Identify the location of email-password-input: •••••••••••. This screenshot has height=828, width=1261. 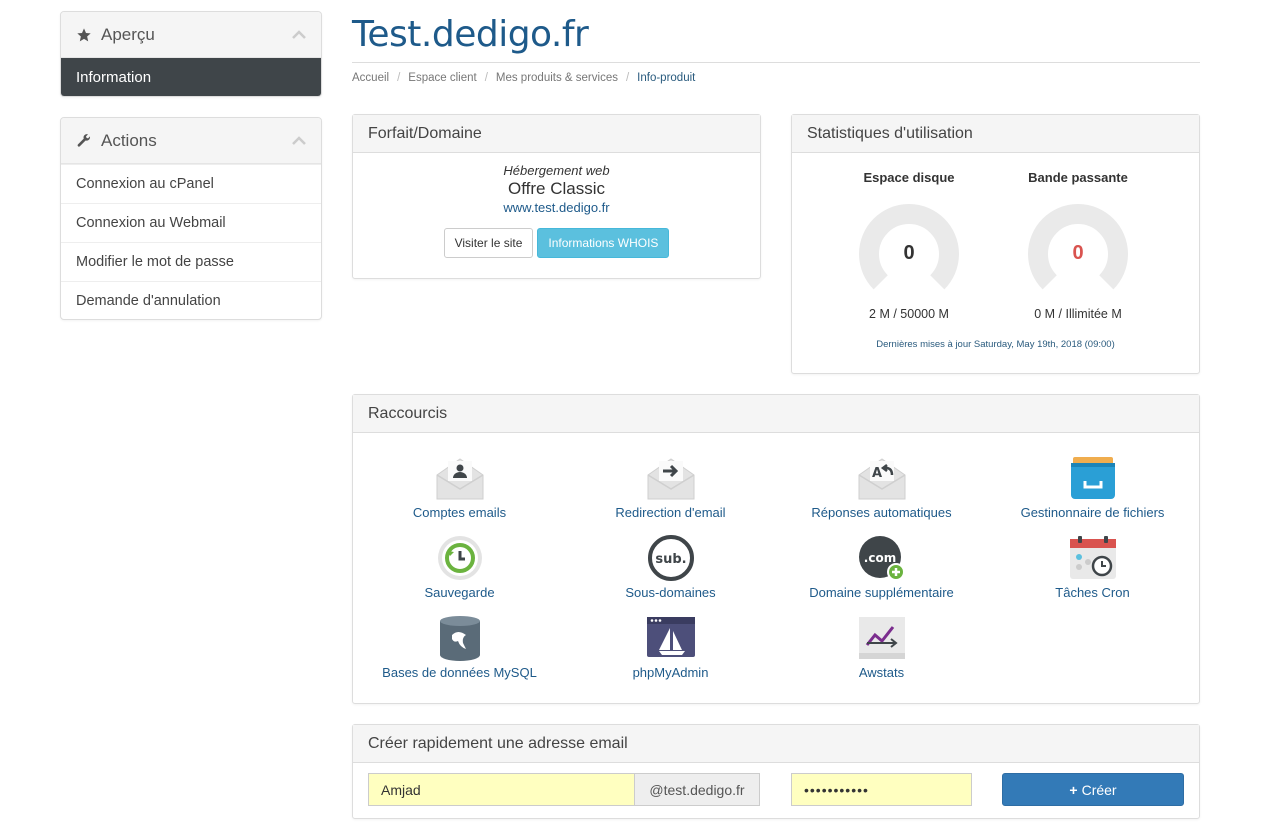
(881, 789).